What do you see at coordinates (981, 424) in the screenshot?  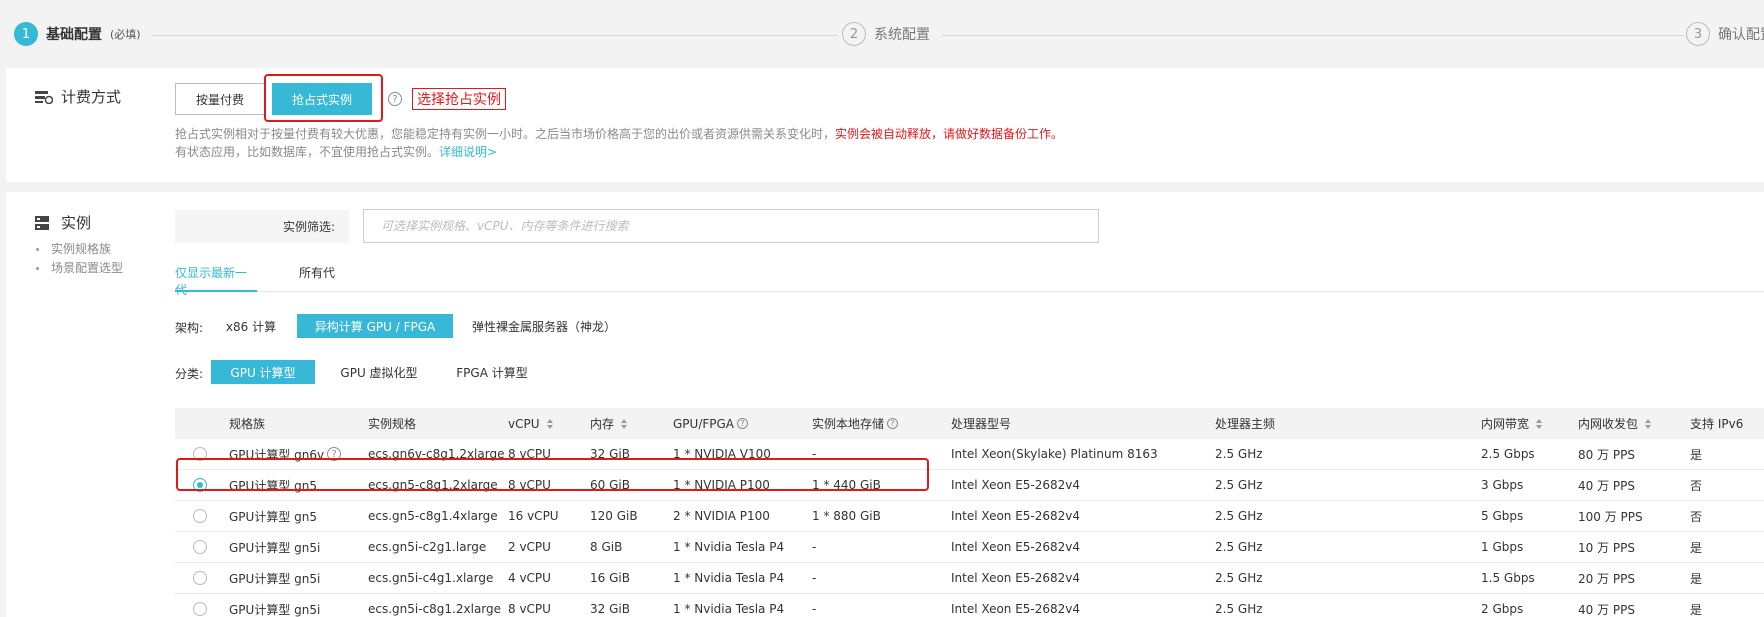 I see `header-cpu: 处理器型号` at bounding box center [981, 424].